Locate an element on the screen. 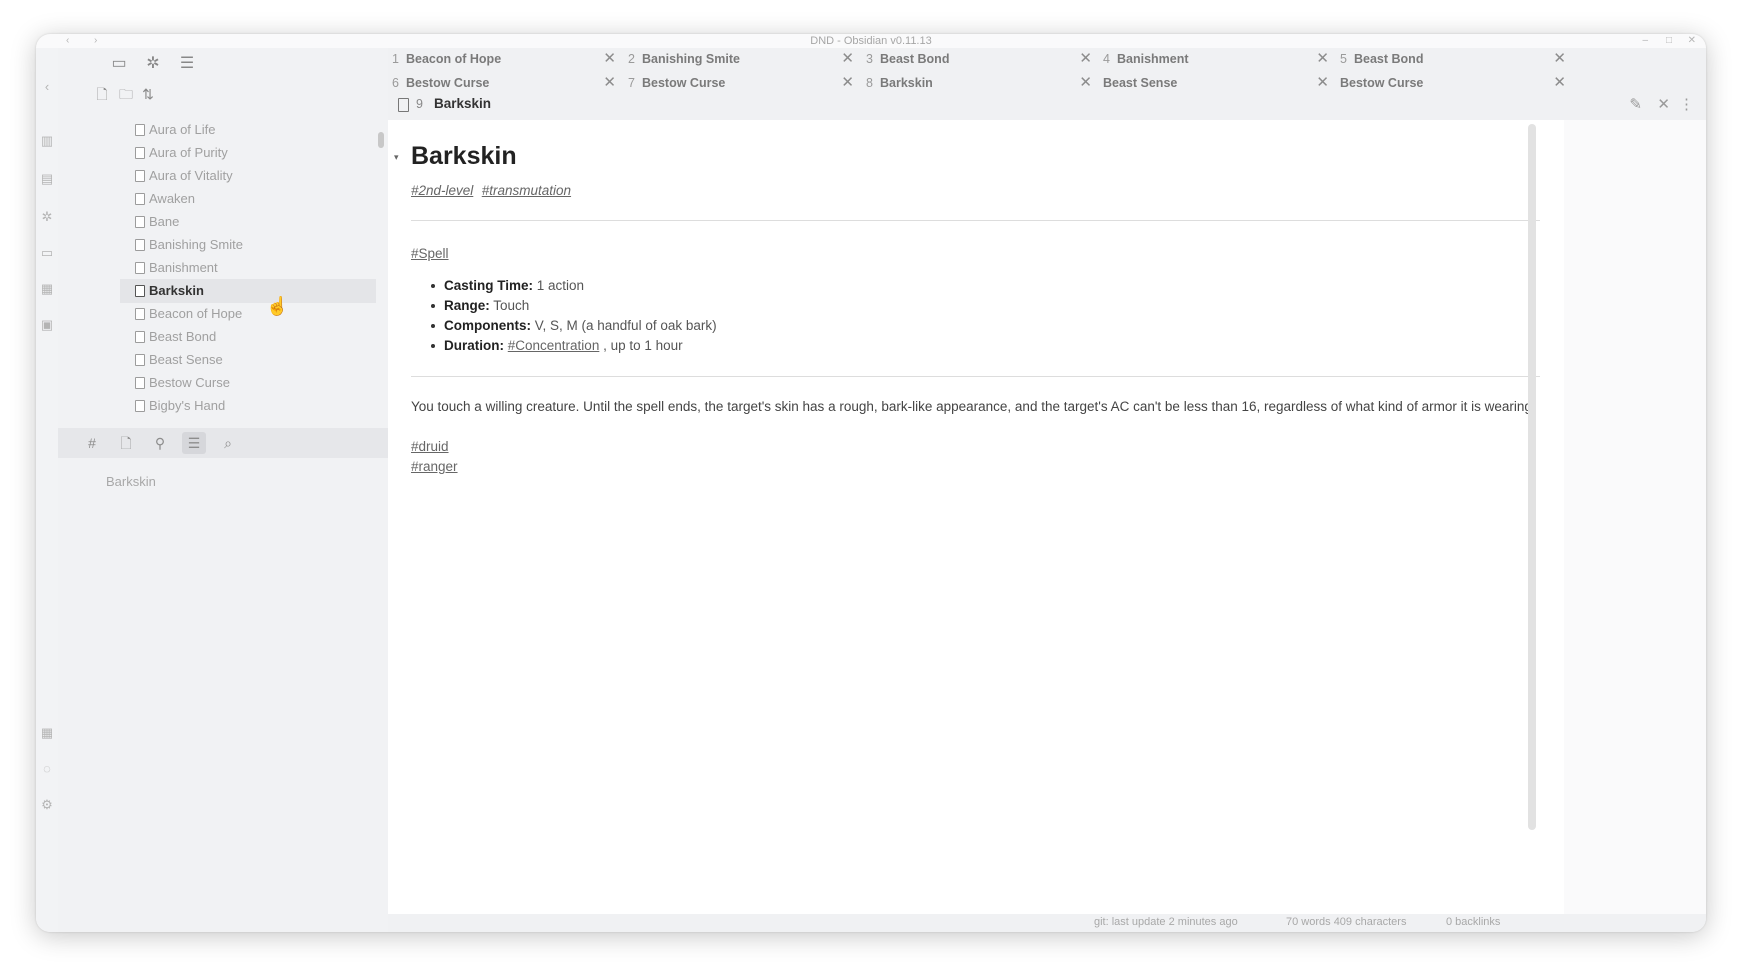 This screenshot has height=968, width=1742. collapse-sidebar-icon: ‹ is located at coordinates (47, 87).